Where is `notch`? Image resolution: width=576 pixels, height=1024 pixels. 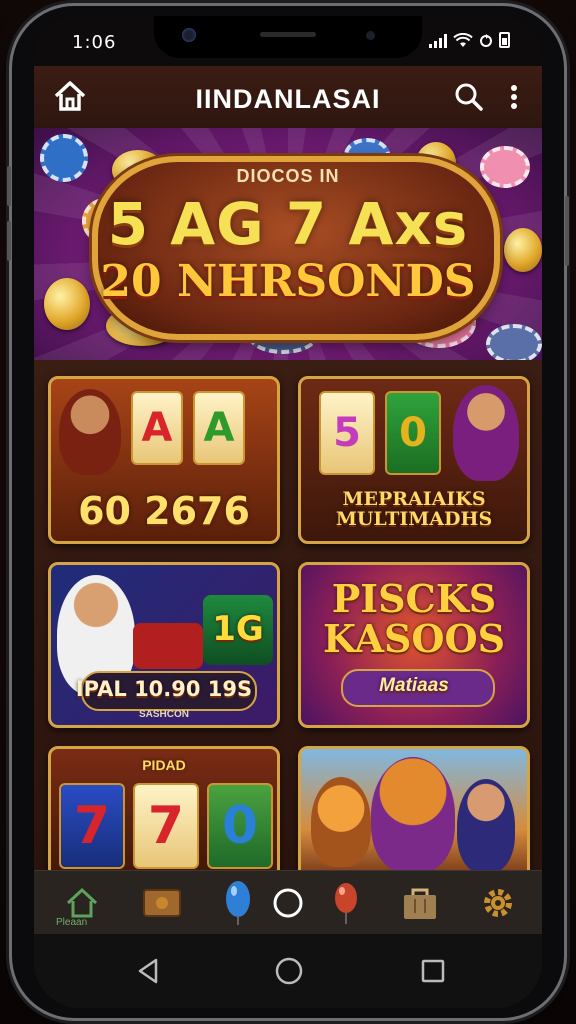
notch is located at coordinates (288, 37).